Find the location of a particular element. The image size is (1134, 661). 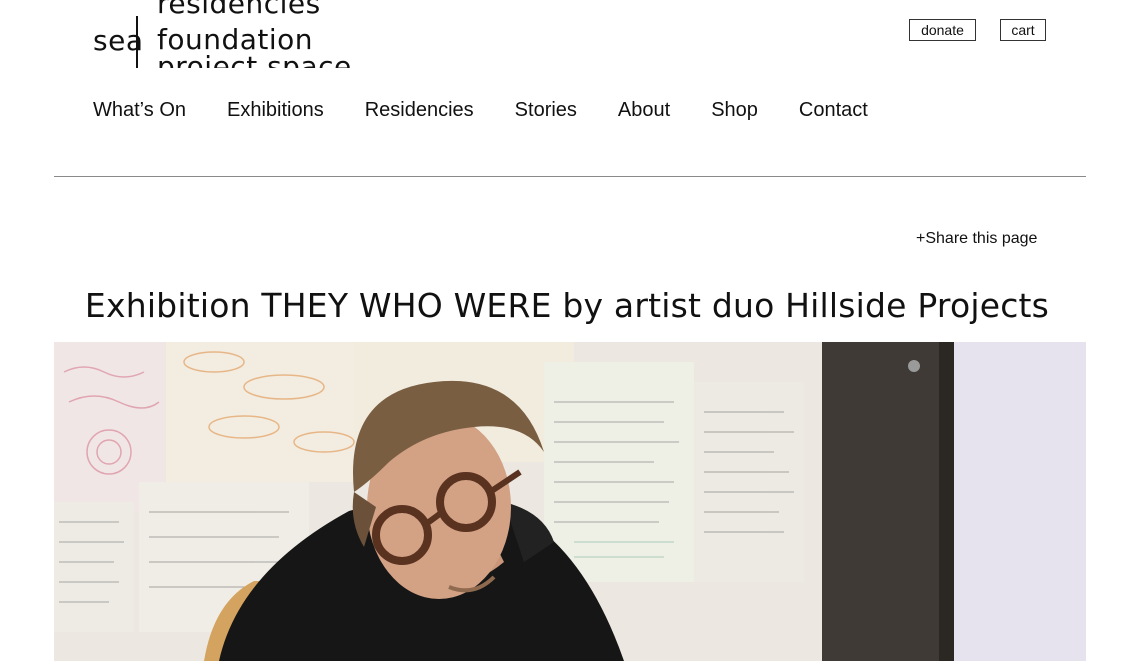

logo-line-1: residencies is located at coordinates (239, 10).